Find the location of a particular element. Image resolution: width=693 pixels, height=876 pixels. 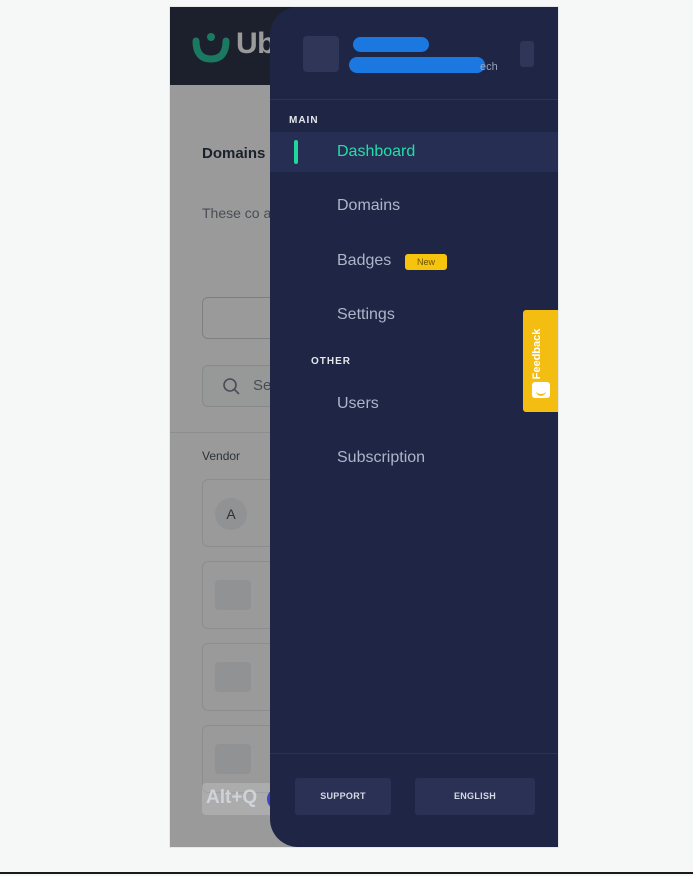

feedback-tab: Feedback is located at coordinates (540, 361).